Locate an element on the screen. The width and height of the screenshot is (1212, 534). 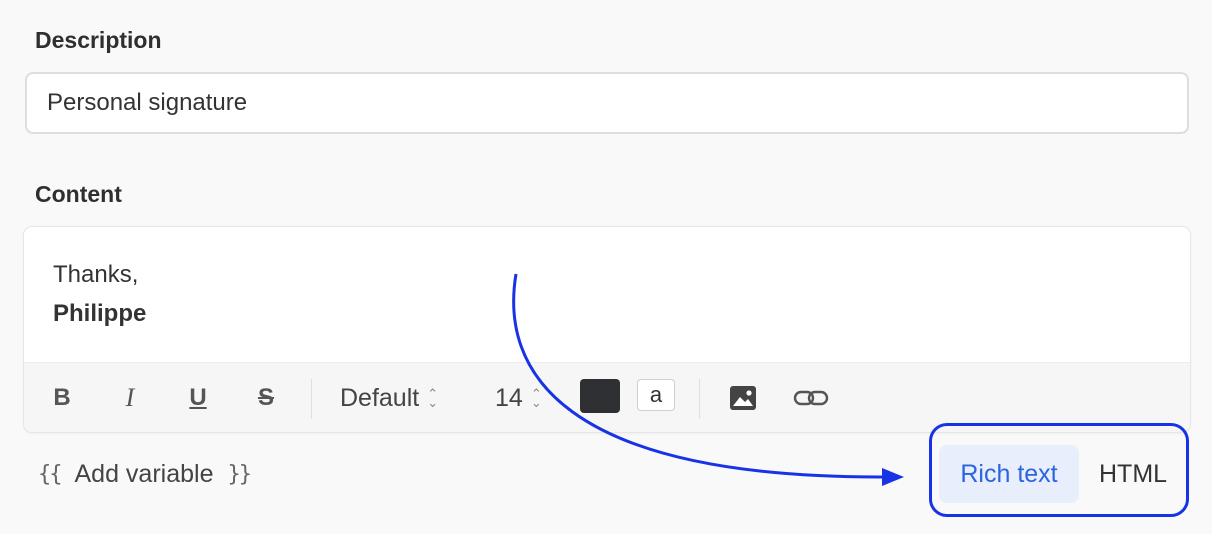
background-color-button: a is located at coordinates (656, 395).